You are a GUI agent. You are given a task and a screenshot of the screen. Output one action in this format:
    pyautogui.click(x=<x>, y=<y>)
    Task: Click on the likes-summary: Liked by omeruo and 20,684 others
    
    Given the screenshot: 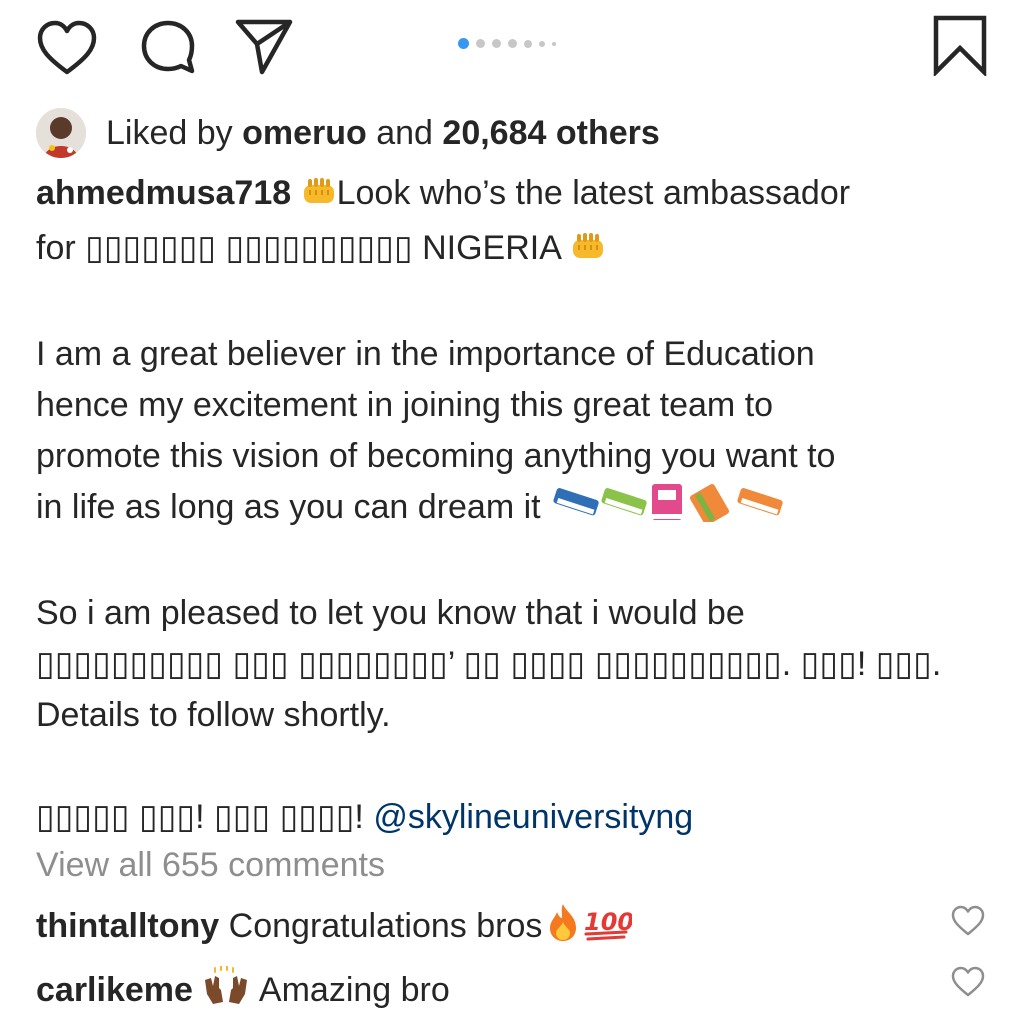 What is the action you would take?
    pyautogui.click(x=348, y=133)
    